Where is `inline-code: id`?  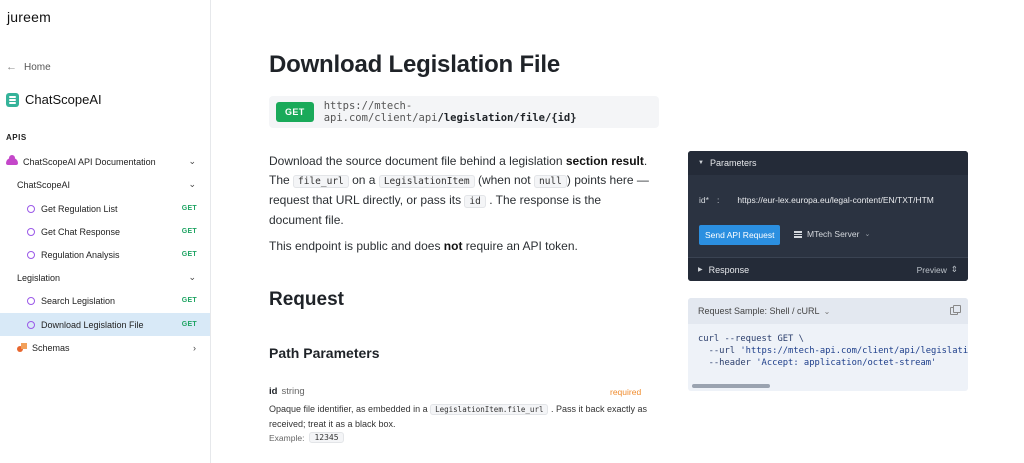
inline-code: id is located at coordinates (475, 201).